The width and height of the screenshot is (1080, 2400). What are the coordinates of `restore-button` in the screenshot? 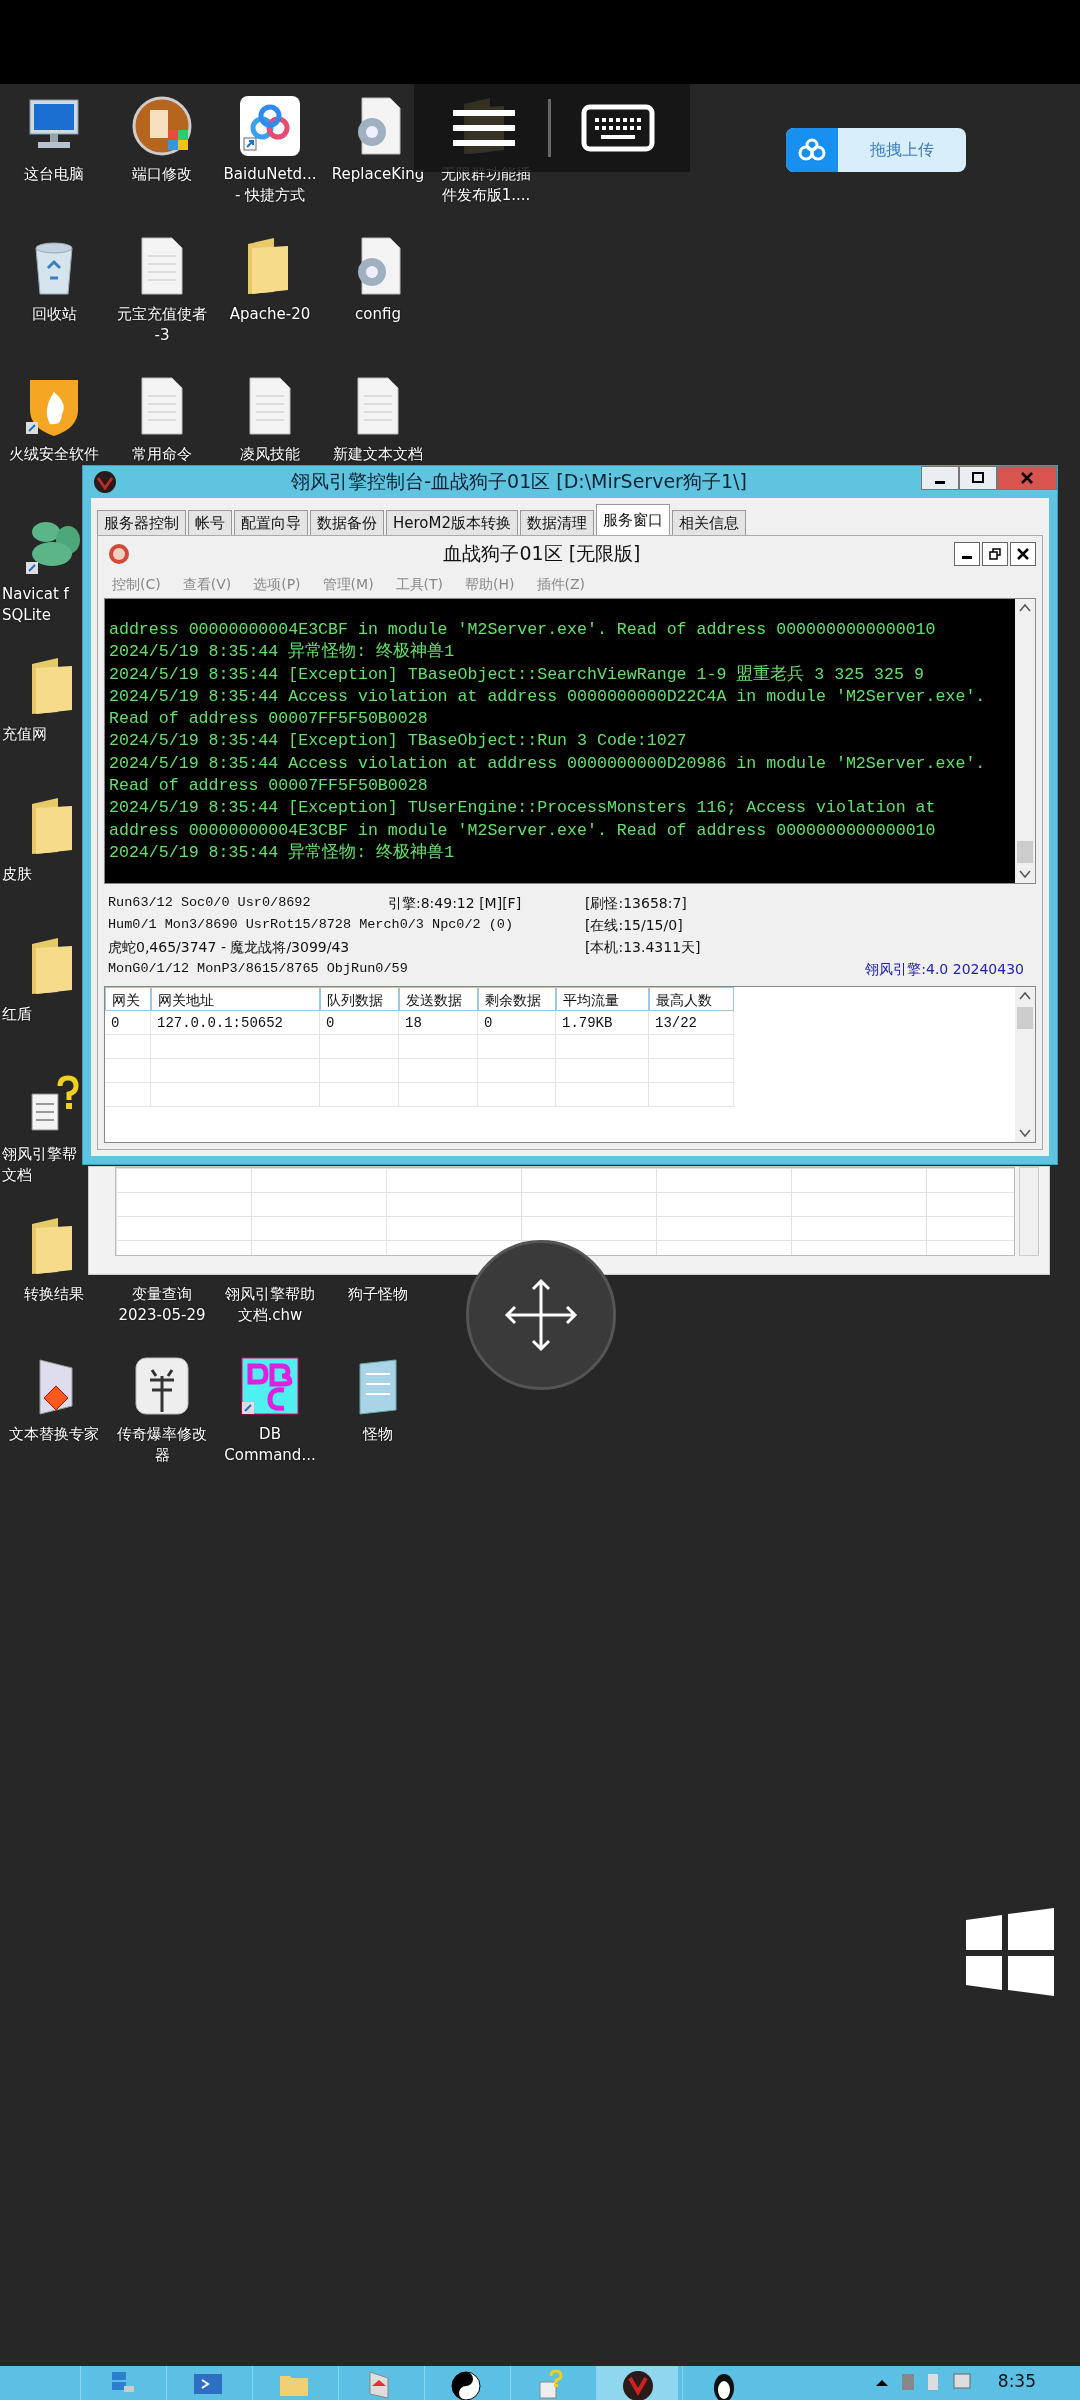 It's located at (995, 554).